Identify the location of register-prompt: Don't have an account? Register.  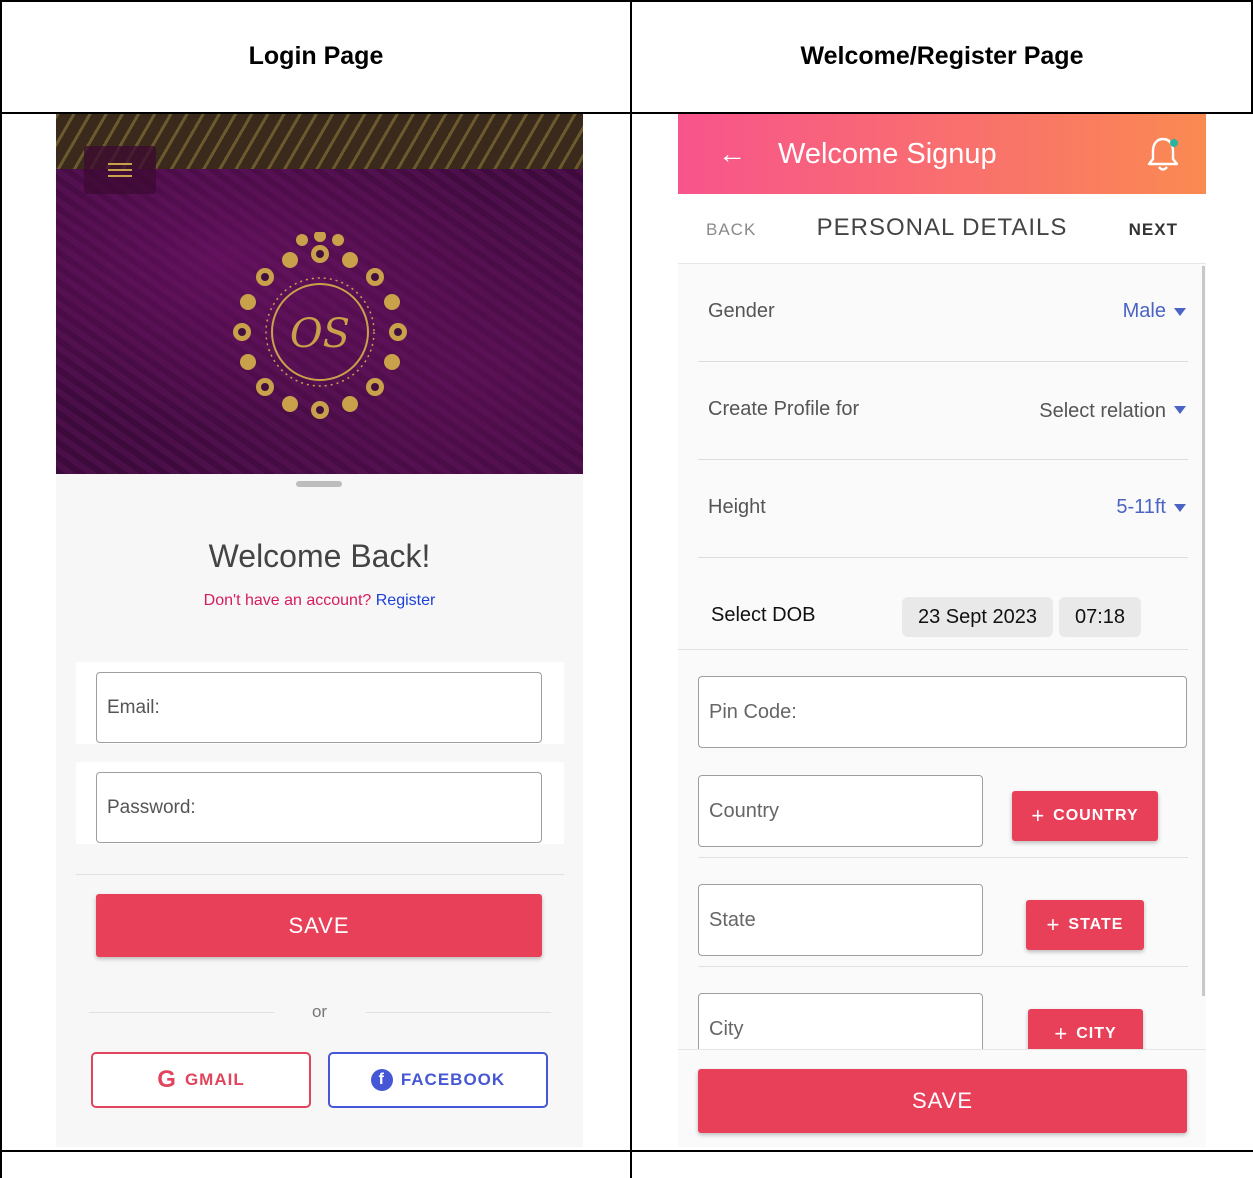
(319, 601).